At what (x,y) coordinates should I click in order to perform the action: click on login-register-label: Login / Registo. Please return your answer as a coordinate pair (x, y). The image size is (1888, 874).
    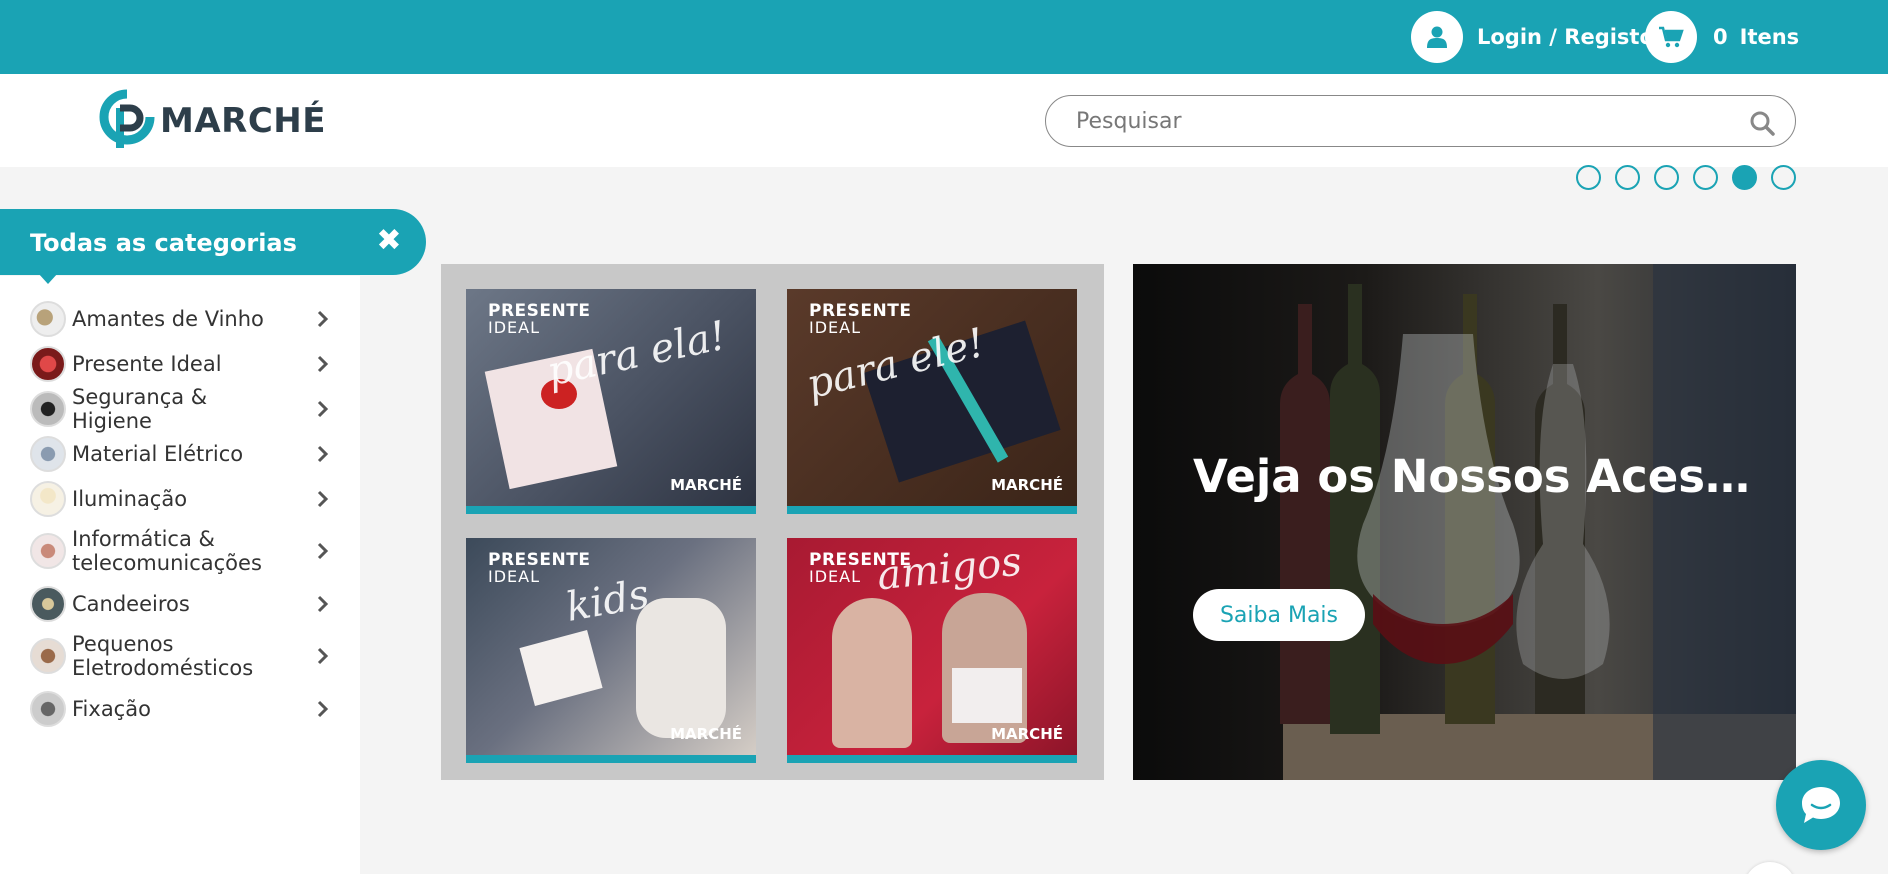
    Looking at the image, I should click on (1565, 37).